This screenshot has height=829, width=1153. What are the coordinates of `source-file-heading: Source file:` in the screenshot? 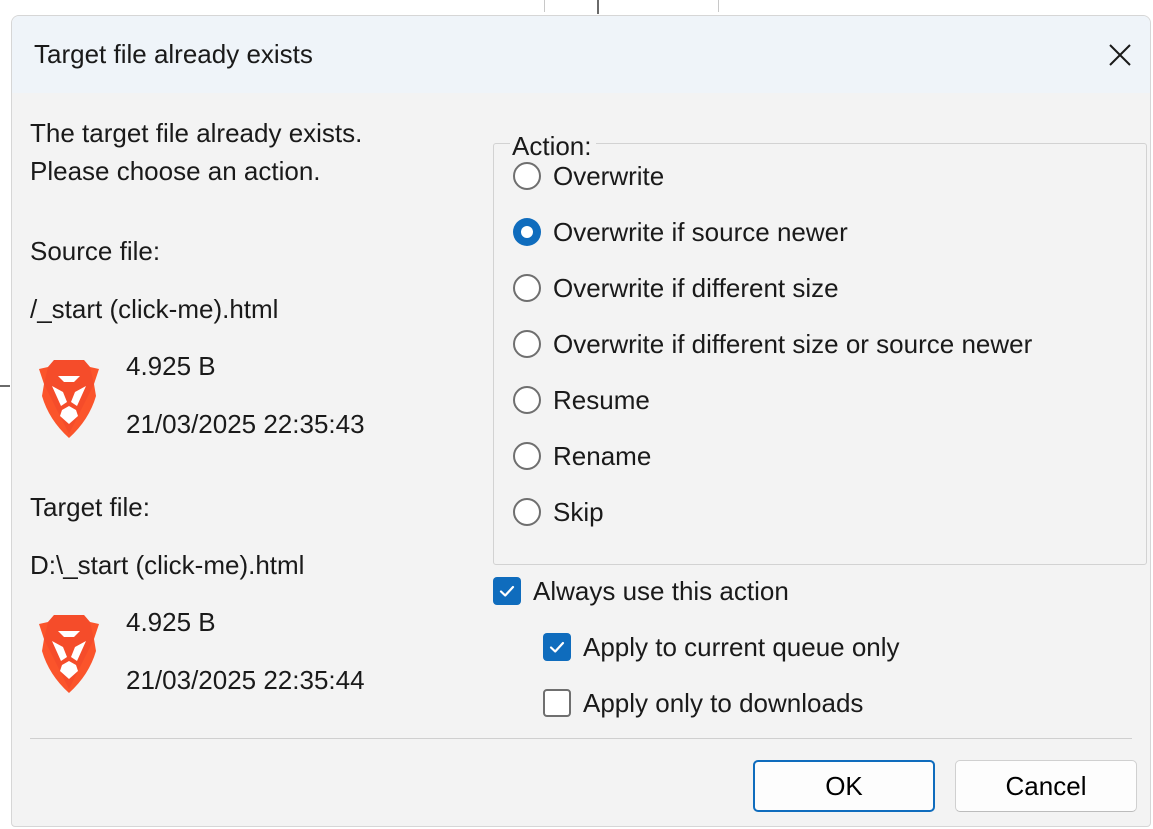 It's located at (95, 251).